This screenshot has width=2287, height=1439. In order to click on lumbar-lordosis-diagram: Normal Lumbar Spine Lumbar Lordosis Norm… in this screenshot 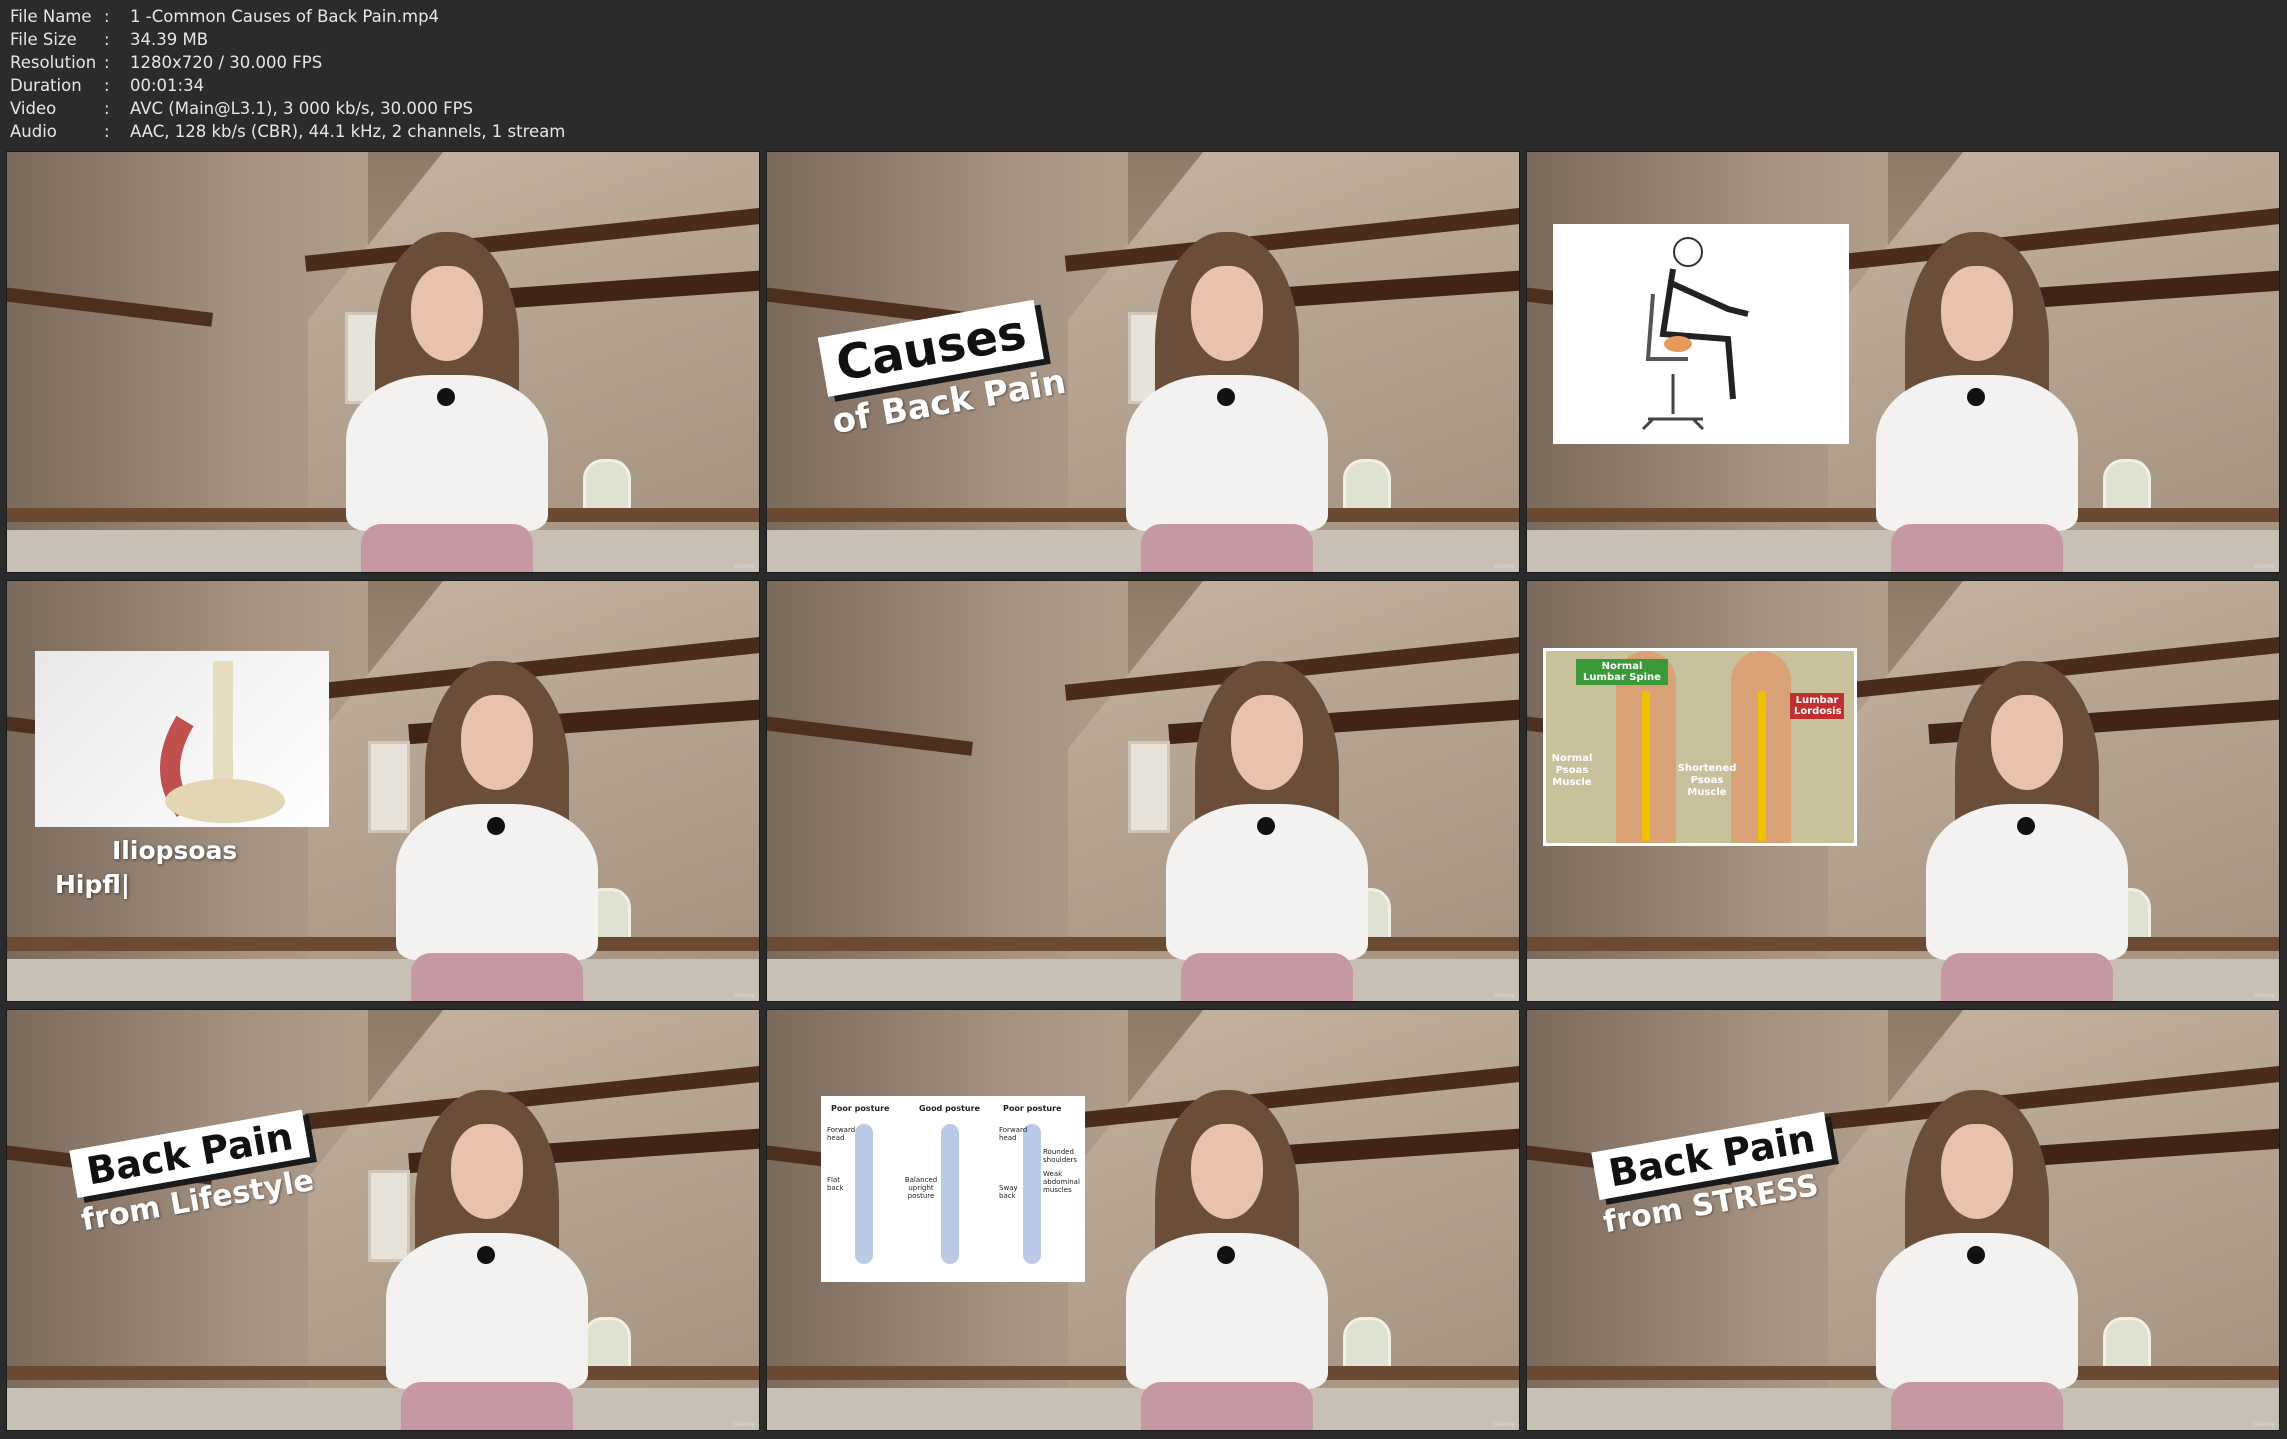, I will do `click(1700, 747)`.